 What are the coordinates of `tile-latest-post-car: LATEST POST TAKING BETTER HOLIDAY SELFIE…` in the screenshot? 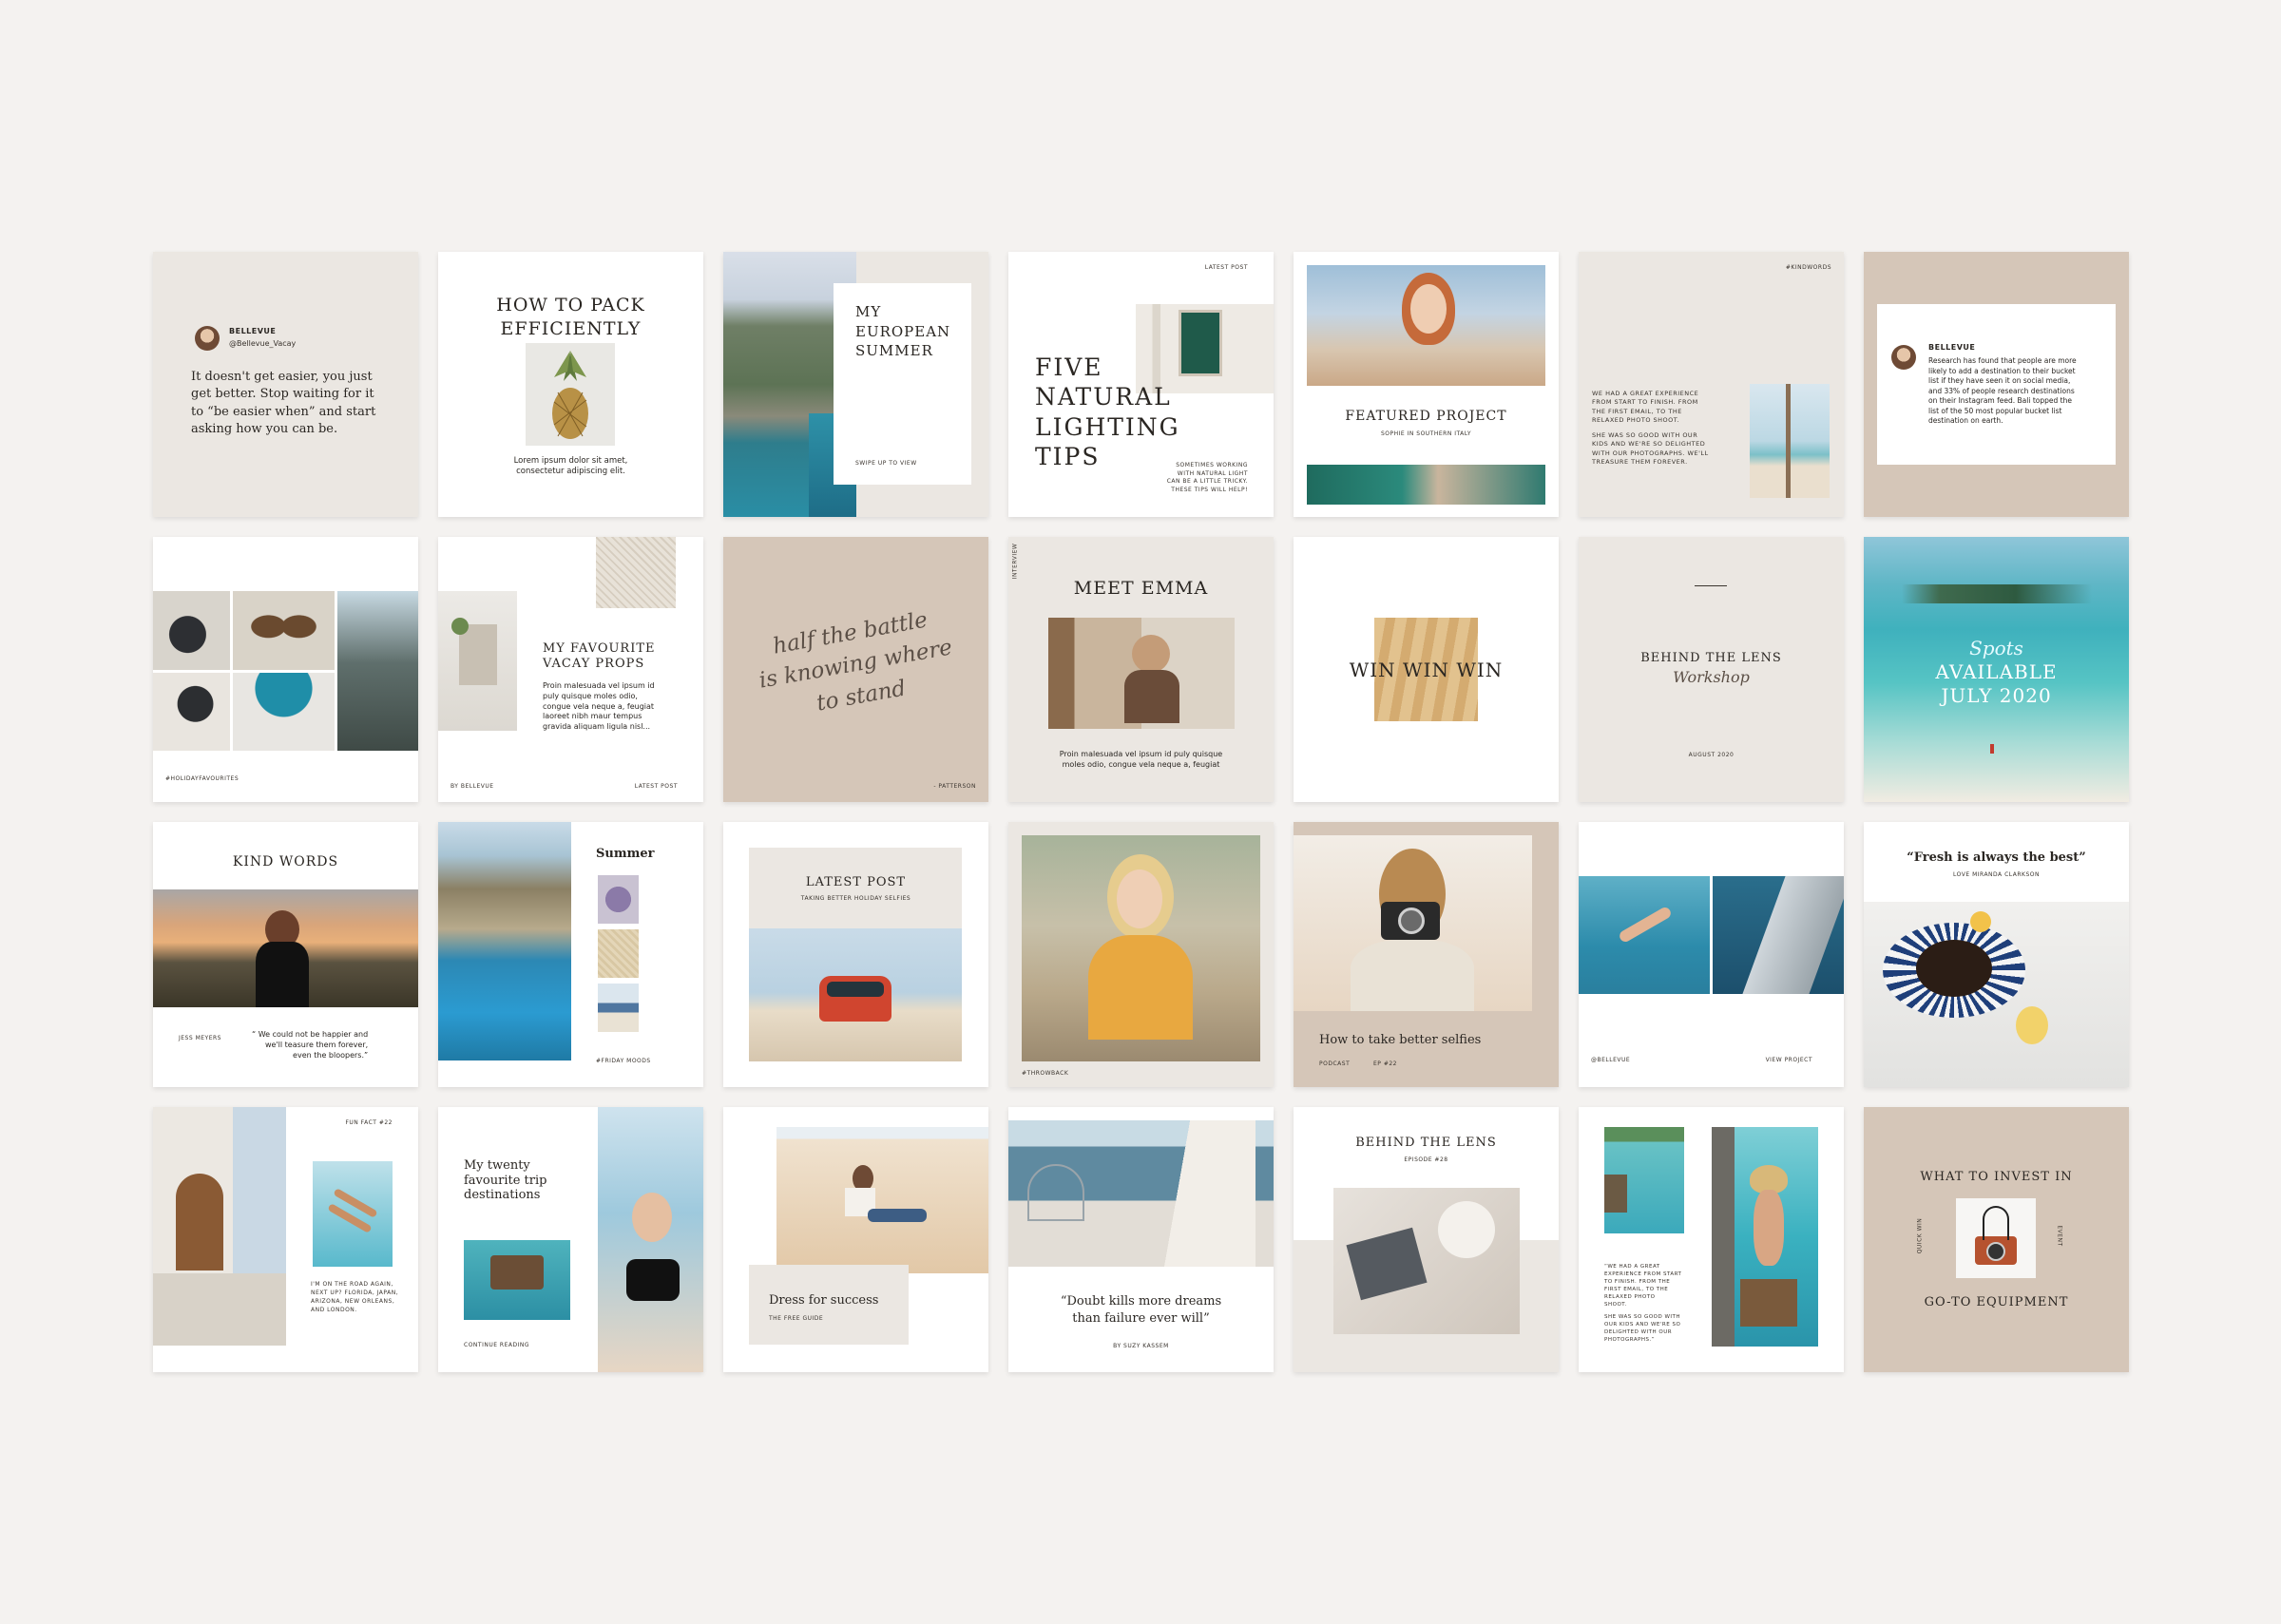 It's located at (855, 954).